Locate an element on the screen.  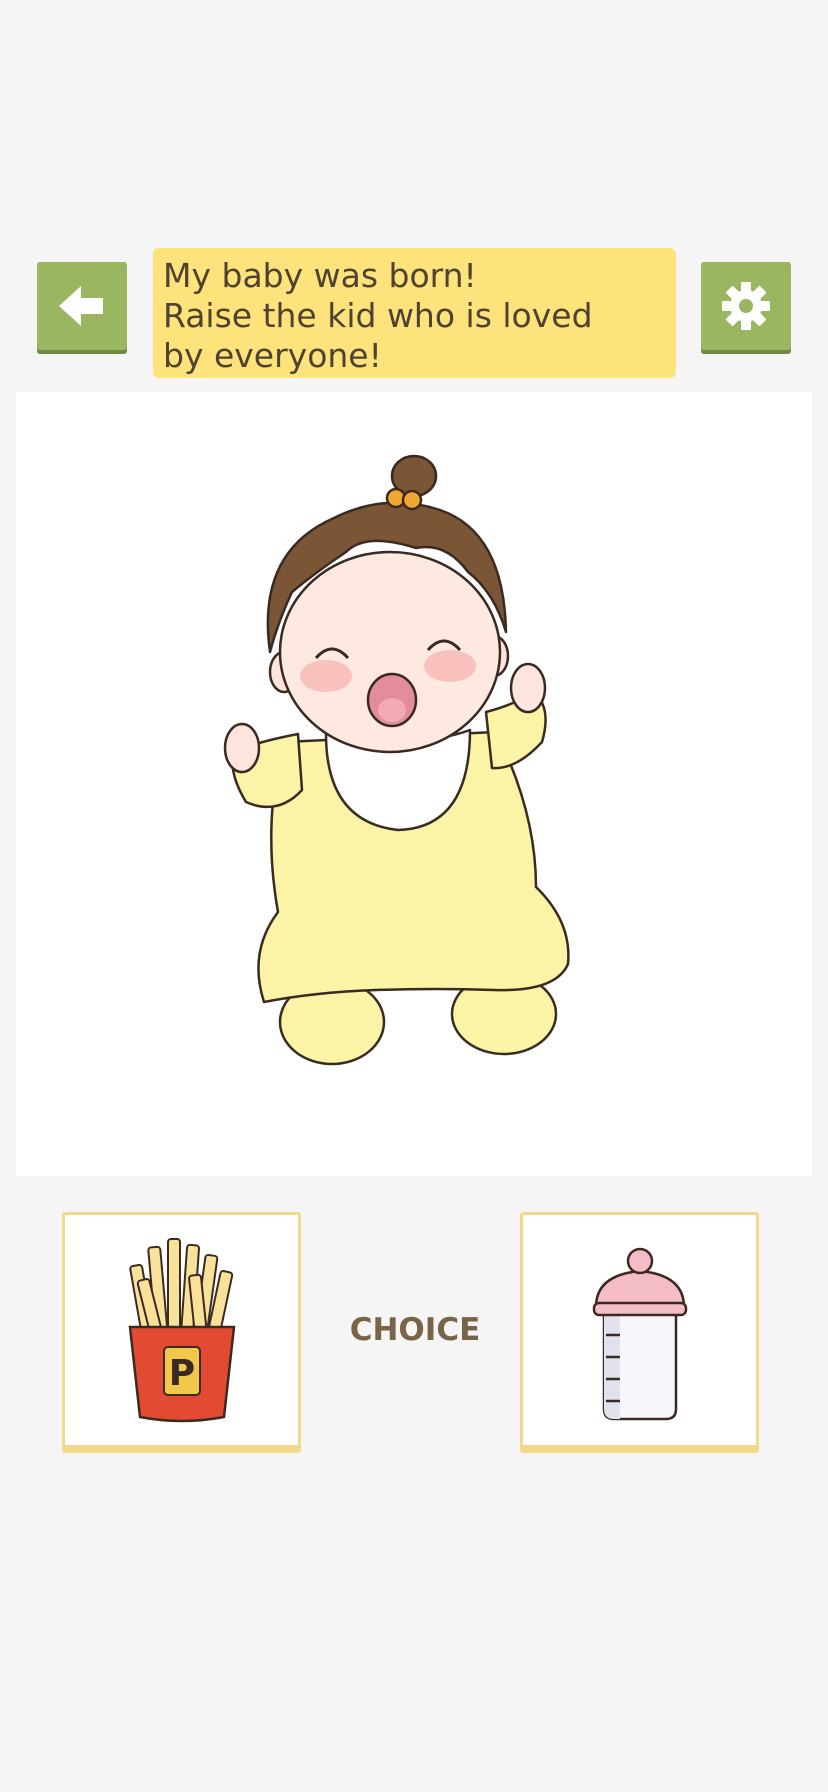
message-line-3: by everyone! is located at coordinates (272, 355).